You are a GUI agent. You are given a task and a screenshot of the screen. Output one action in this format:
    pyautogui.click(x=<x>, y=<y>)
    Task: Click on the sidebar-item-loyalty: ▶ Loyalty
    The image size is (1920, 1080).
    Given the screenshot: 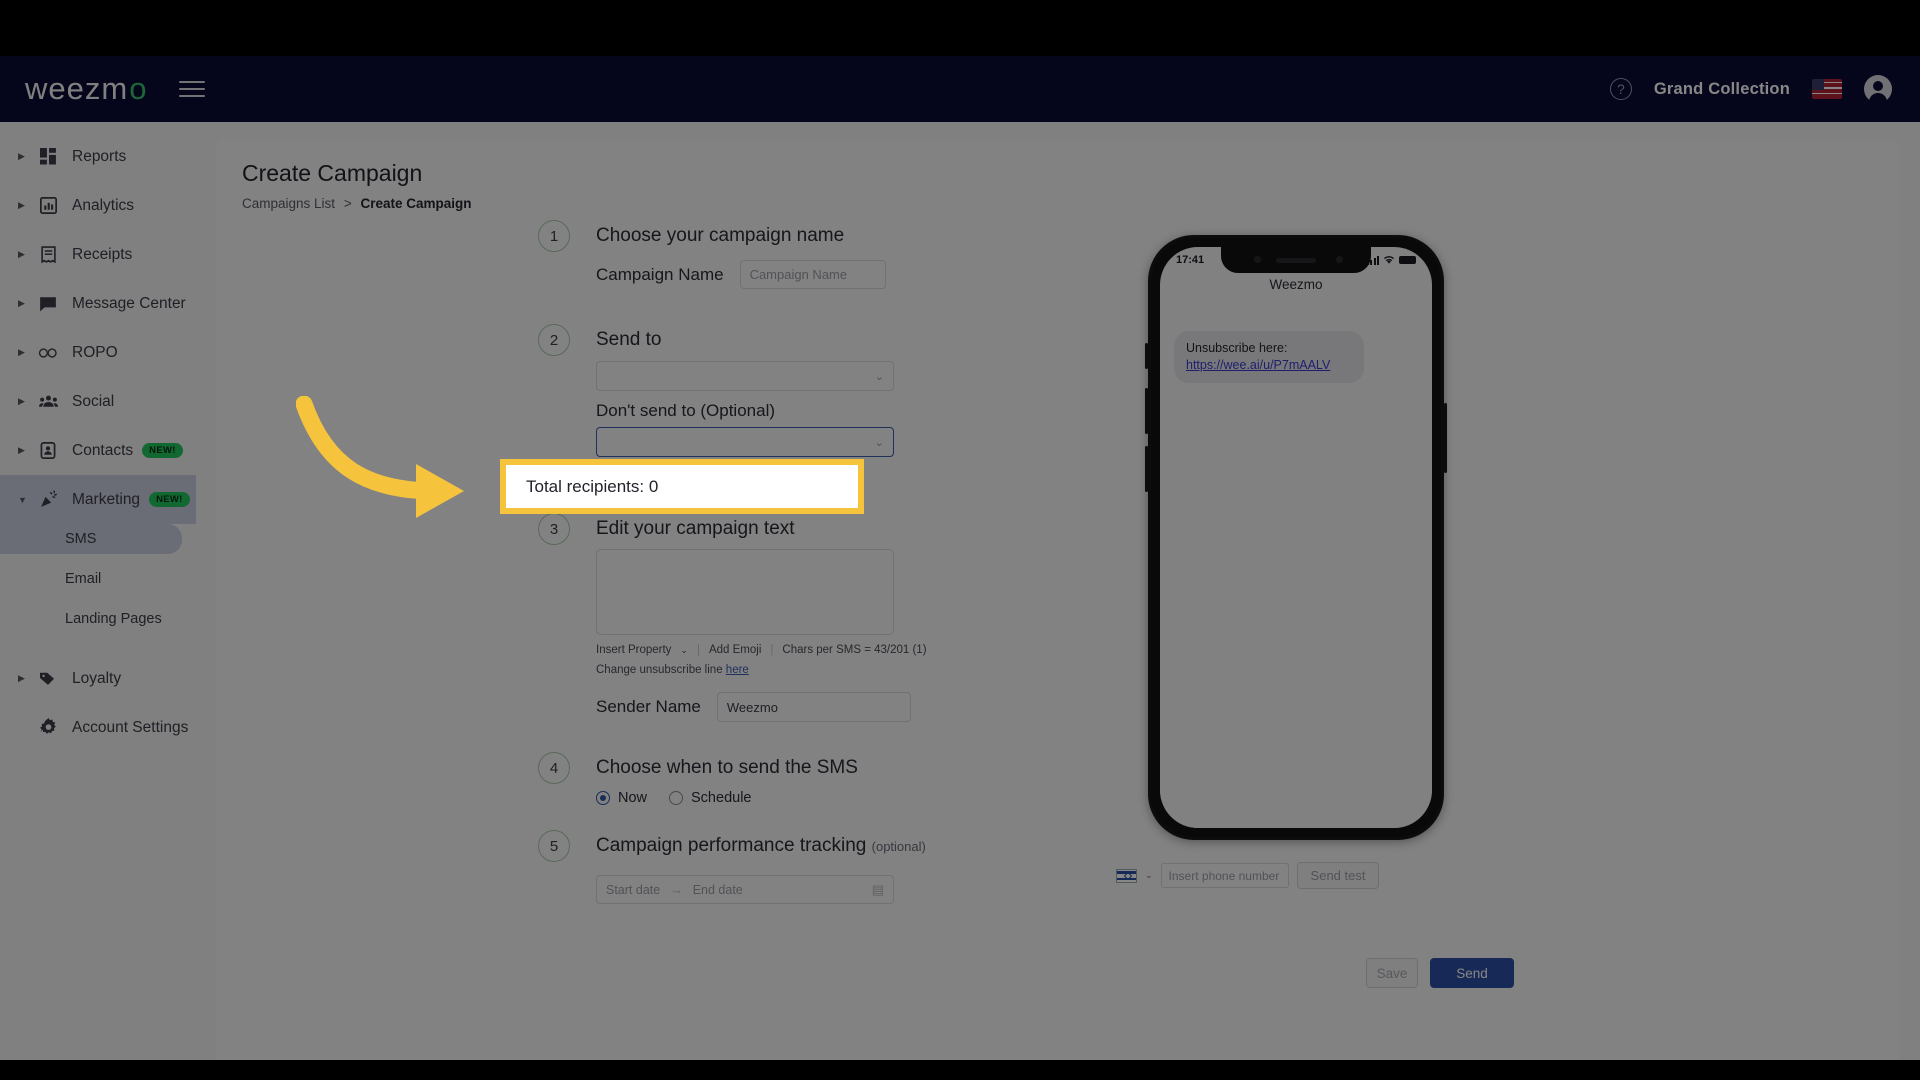 What is the action you would take?
    pyautogui.click(x=98, y=678)
    